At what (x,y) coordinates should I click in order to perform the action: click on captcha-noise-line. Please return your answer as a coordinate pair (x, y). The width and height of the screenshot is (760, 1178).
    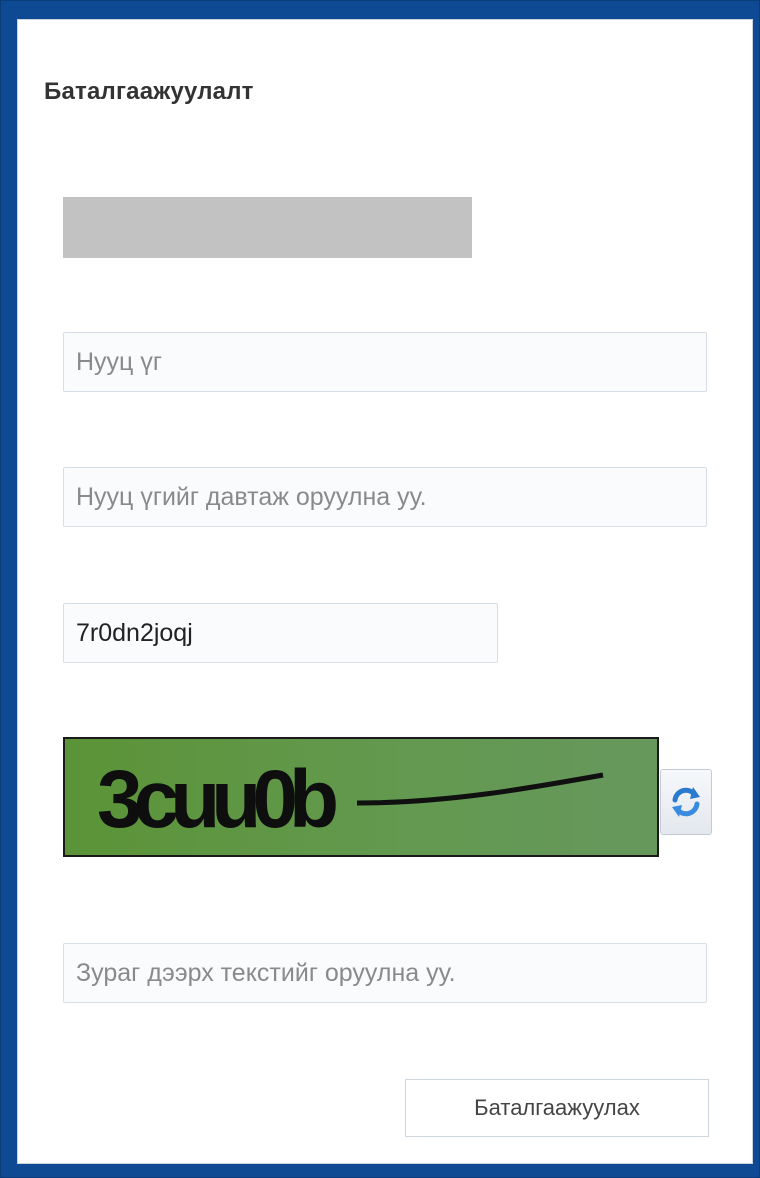
    Looking at the image, I should click on (480, 789).